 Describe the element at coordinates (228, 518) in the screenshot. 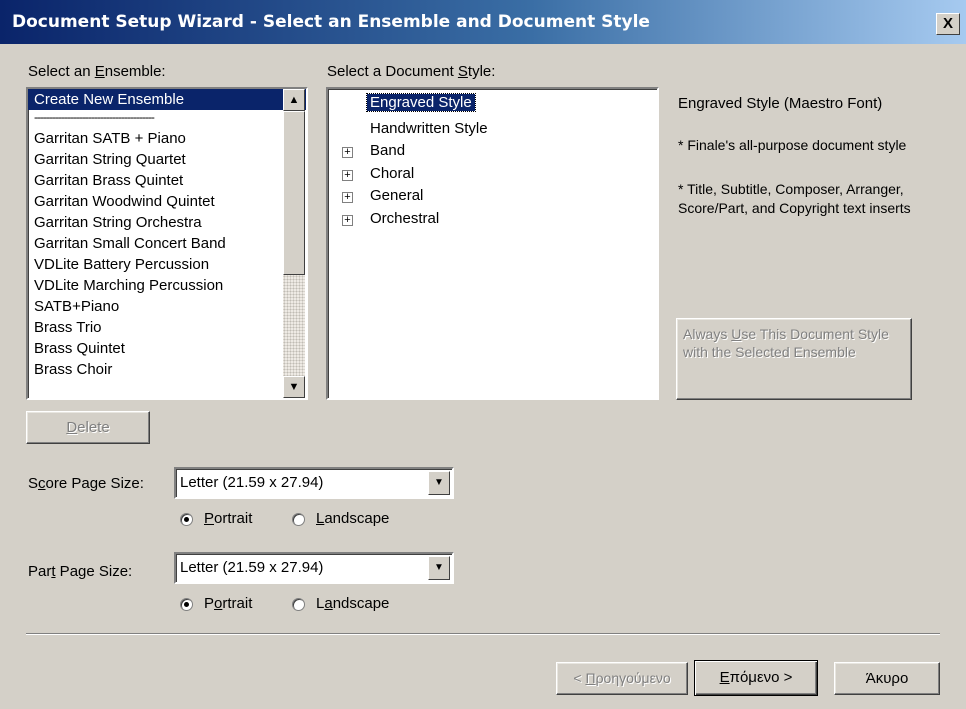

I see `score-portrait-label: Portrait` at that location.